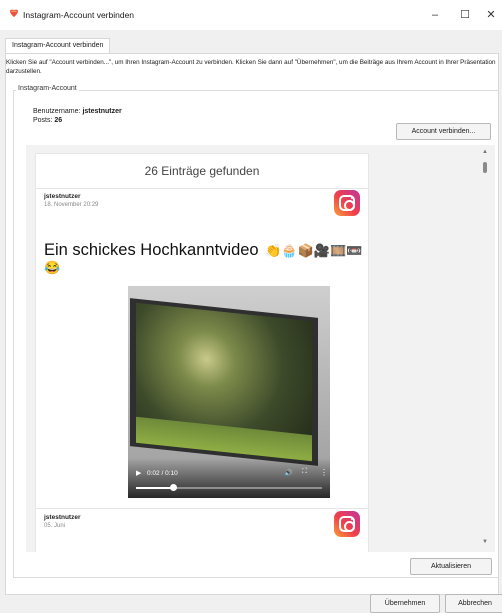 Image resolution: width=502 pixels, height=613 pixels. Describe the element at coordinates (43, 120) in the screenshot. I see `posts-label: Posts:` at that location.